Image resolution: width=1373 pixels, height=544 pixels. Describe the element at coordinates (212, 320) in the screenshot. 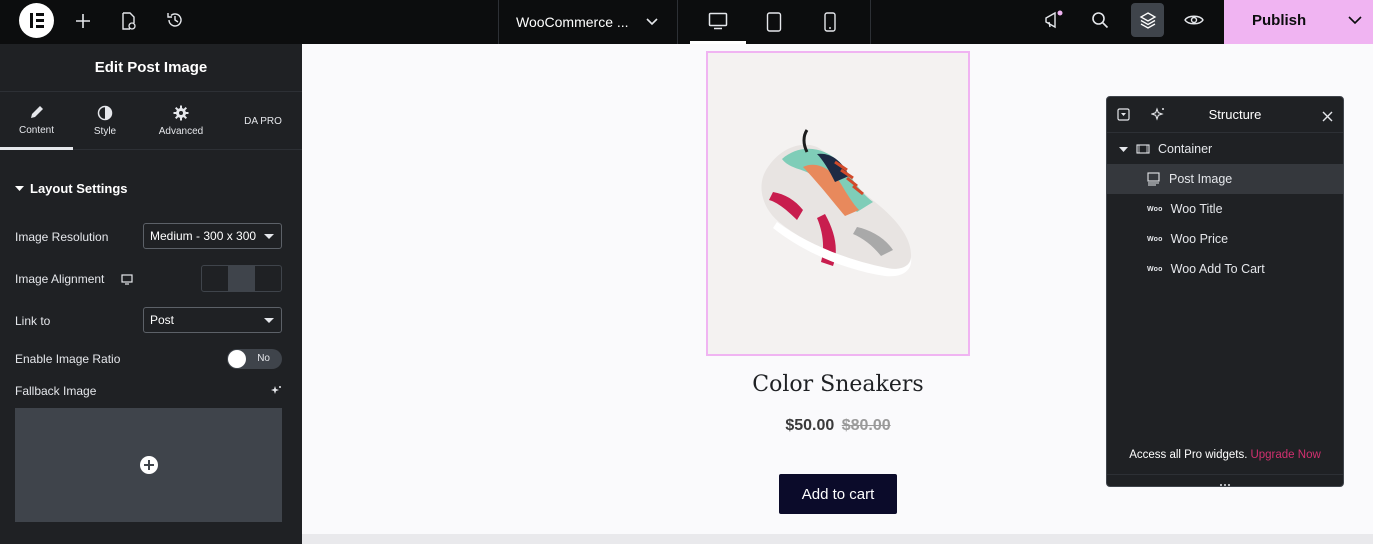

I see `link-to-select: Post` at that location.